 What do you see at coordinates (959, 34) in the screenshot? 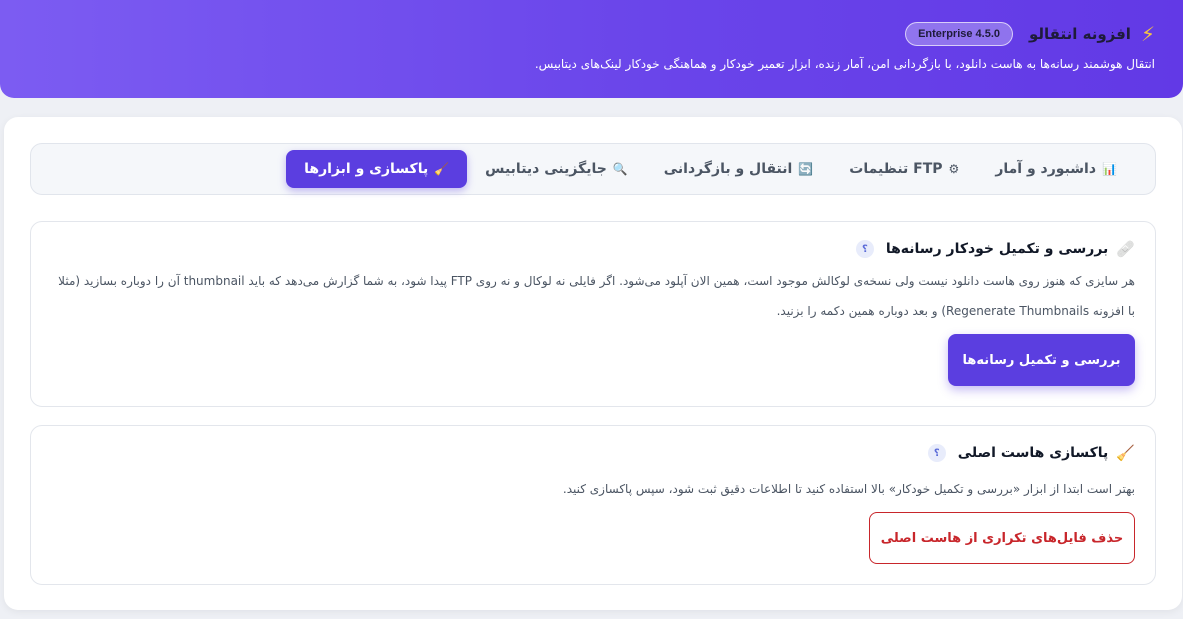
I see `version-badge: Enterprise 4.5.0` at bounding box center [959, 34].